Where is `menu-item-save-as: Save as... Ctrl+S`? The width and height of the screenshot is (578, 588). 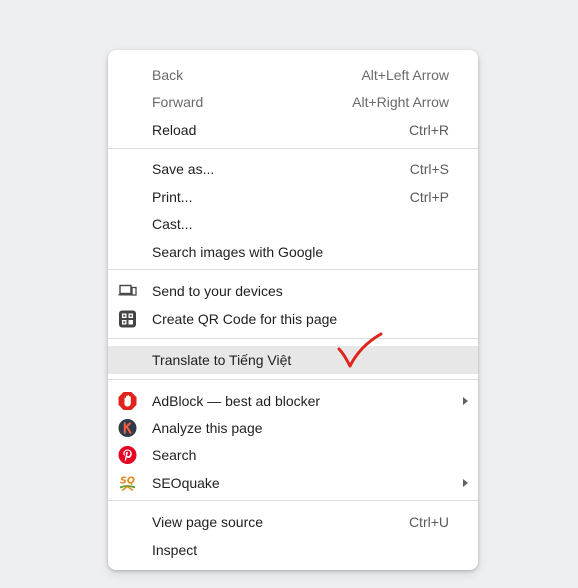
menu-item-save-as: Save as... Ctrl+S is located at coordinates (293, 168).